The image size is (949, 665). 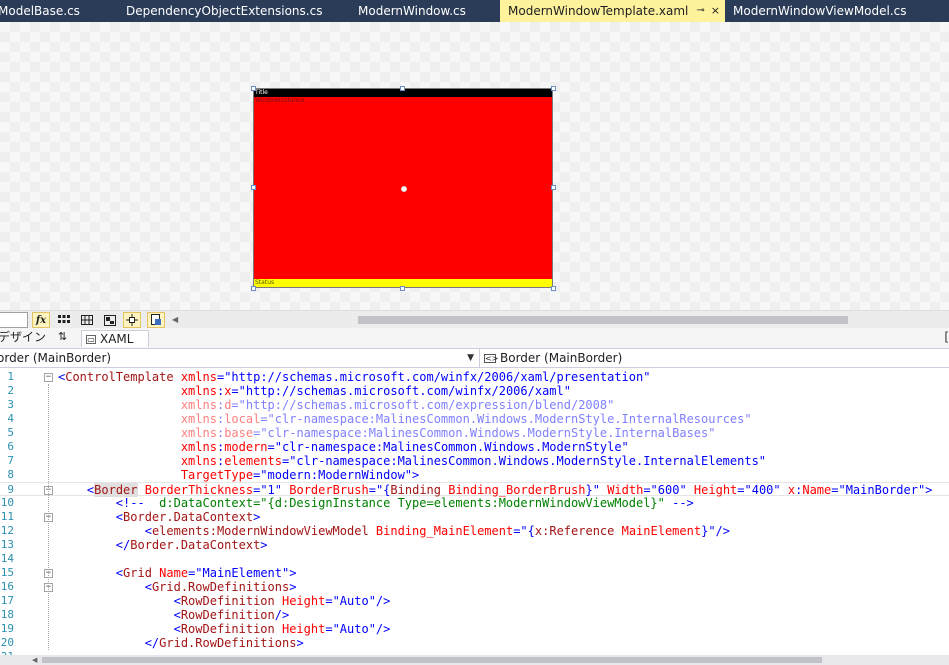 I want to click on line-number: 1, so click(x=10, y=376).